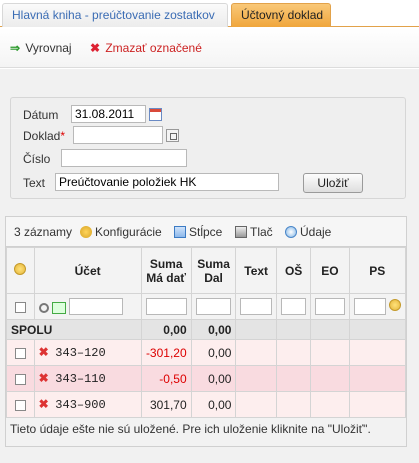 The width and height of the screenshot is (419, 463). Describe the element at coordinates (124, 158) in the screenshot. I see `number-field` at that location.